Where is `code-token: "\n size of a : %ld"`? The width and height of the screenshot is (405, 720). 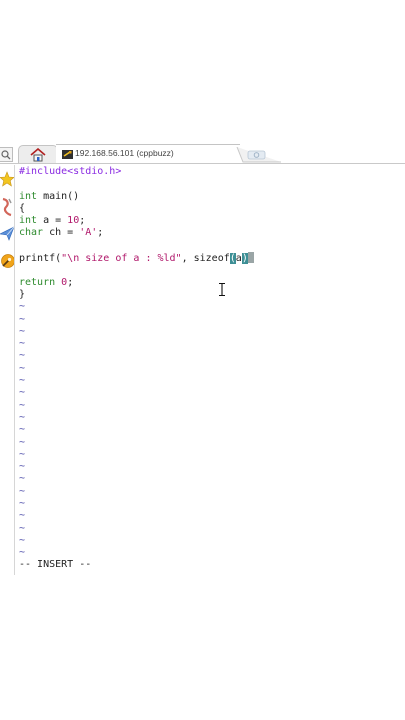 code-token: "\n size of a : %ld" is located at coordinates (121, 259).